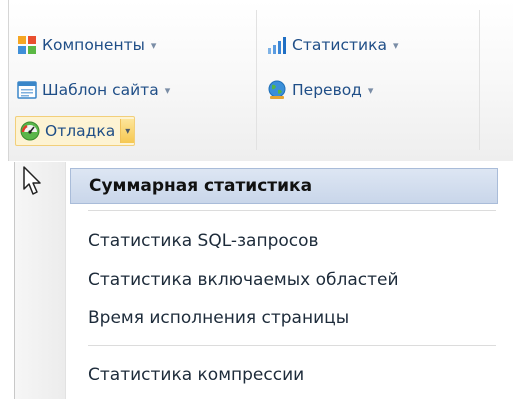 This screenshot has width=513, height=399. What do you see at coordinates (32, 180) in the screenshot?
I see `mouse-cursor-icon` at bounding box center [32, 180].